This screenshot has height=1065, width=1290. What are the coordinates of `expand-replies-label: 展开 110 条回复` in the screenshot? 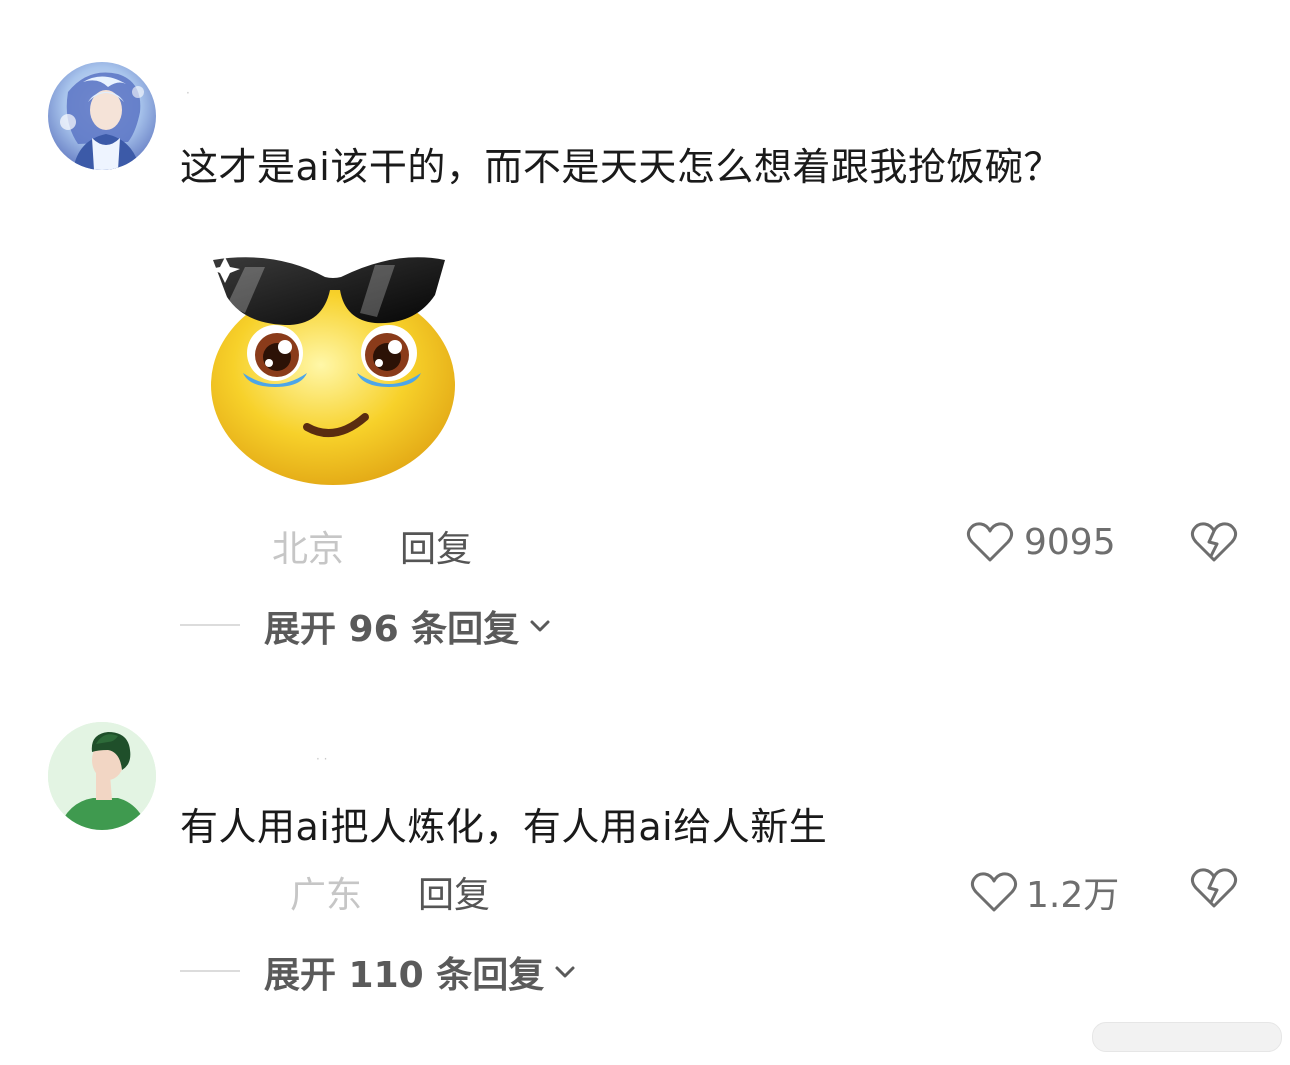 It's located at (404, 975).